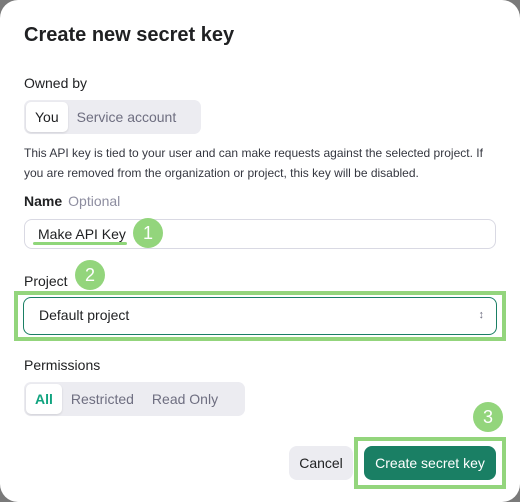 The image size is (520, 502). What do you see at coordinates (80, 243) in the screenshot?
I see `name-highlight-underline` at bounding box center [80, 243].